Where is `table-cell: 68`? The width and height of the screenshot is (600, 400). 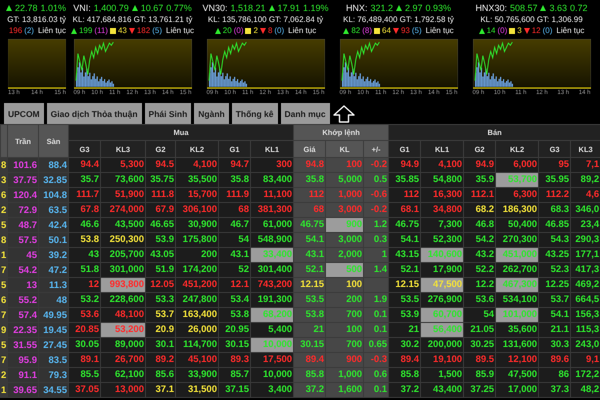 table-cell: 68 is located at coordinates (310, 210).